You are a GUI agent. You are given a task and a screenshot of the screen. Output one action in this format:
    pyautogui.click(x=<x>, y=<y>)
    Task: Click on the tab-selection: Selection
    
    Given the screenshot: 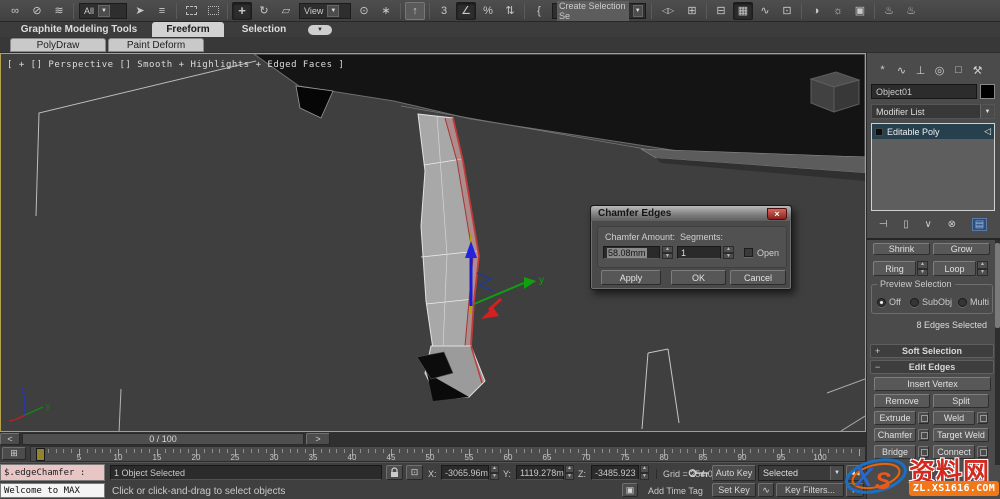 What is the action you would take?
    pyautogui.click(x=264, y=29)
    